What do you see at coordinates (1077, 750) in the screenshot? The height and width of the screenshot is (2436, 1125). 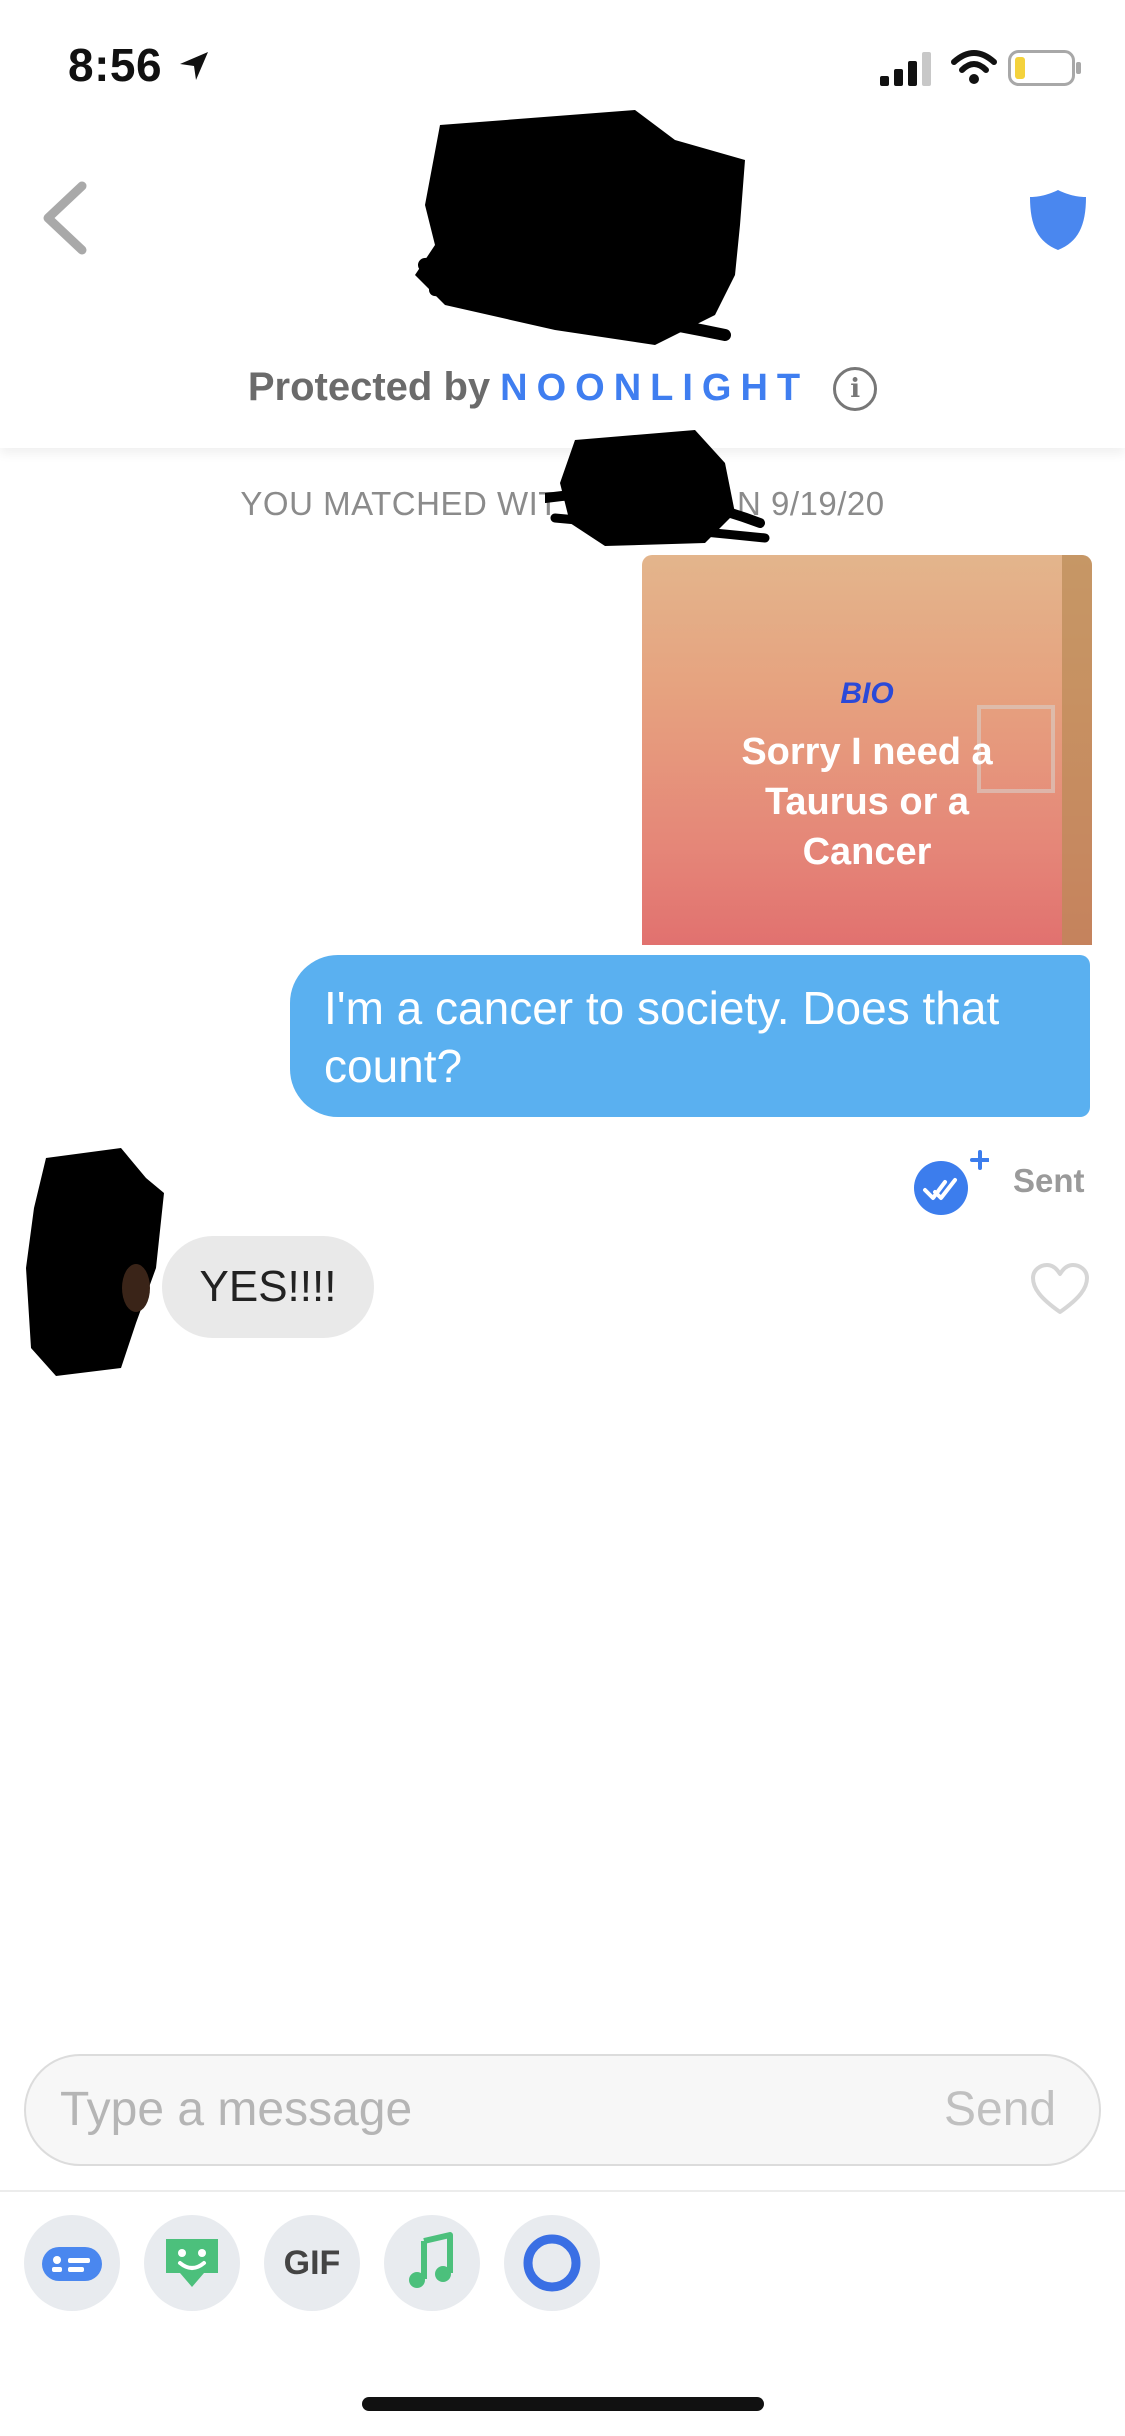 I see `photo-background` at bounding box center [1077, 750].